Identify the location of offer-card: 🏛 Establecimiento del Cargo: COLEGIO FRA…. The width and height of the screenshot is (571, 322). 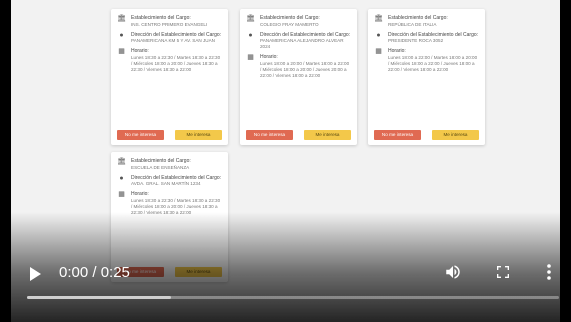
(298, 77).